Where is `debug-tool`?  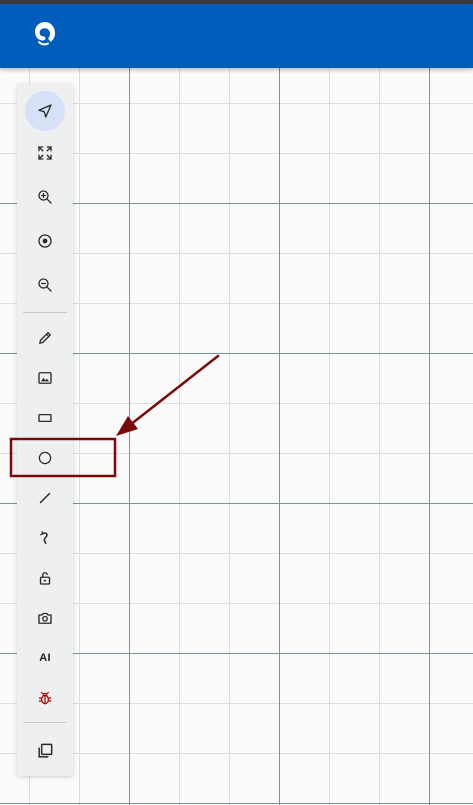
debug-tool is located at coordinates (45, 698).